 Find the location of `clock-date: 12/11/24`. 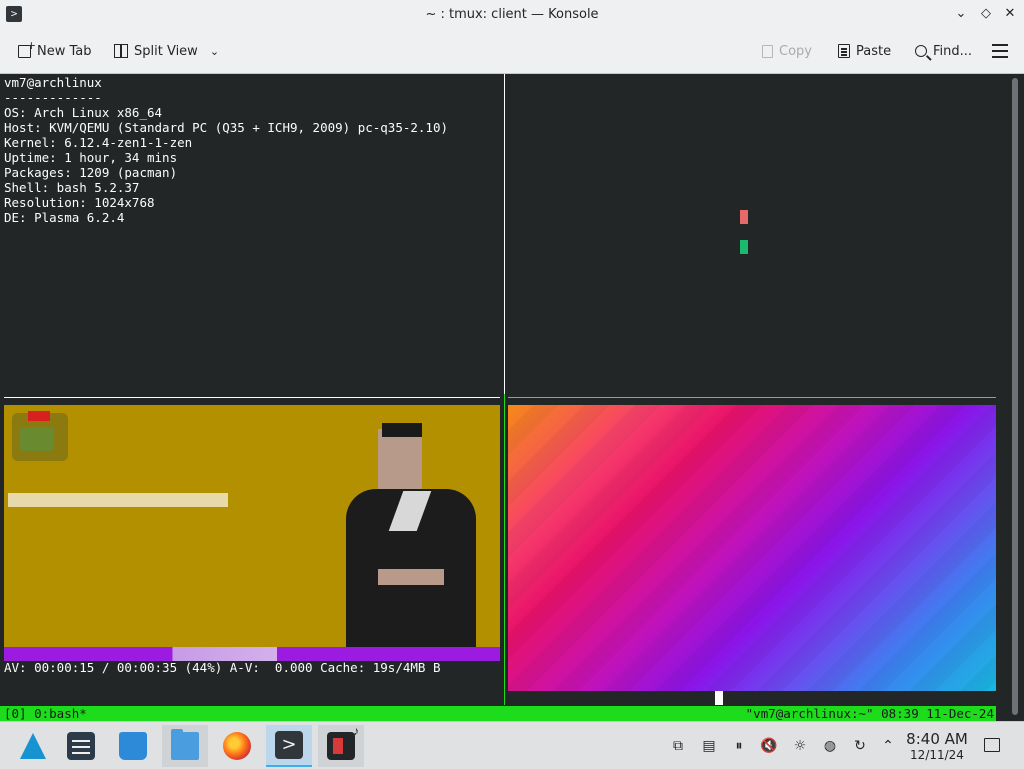

clock-date: 12/11/24 is located at coordinates (937, 755).